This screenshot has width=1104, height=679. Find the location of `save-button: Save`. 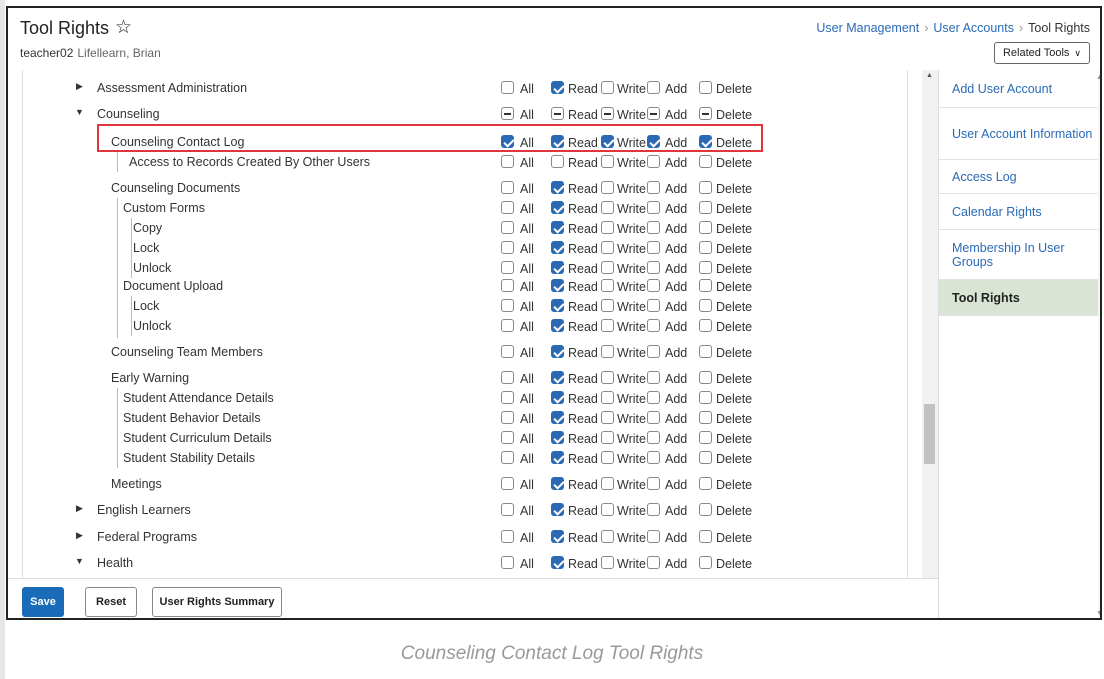

save-button: Save is located at coordinates (43, 602).